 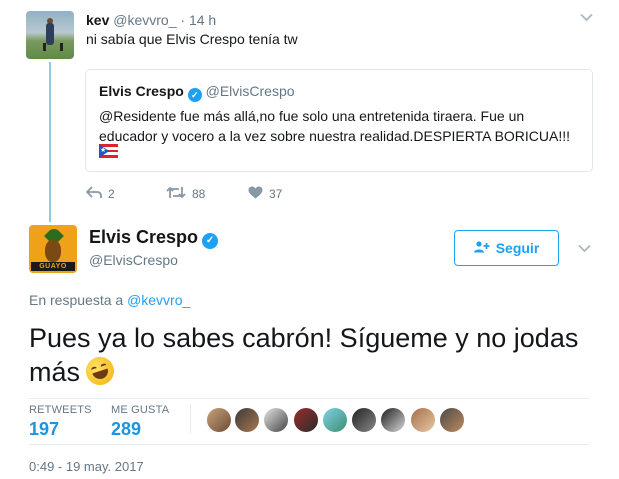 What do you see at coordinates (100, 371) in the screenshot?
I see `rolling-on-floor-laughing-emoji-icon` at bounding box center [100, 371].